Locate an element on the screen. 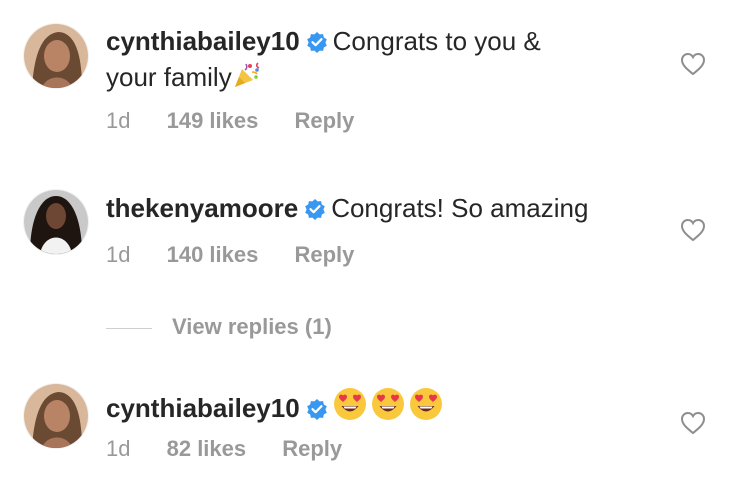 The image size is (750, 491). comment-meta: 1d 149 likes Reply is located at coordinates (245, 121).